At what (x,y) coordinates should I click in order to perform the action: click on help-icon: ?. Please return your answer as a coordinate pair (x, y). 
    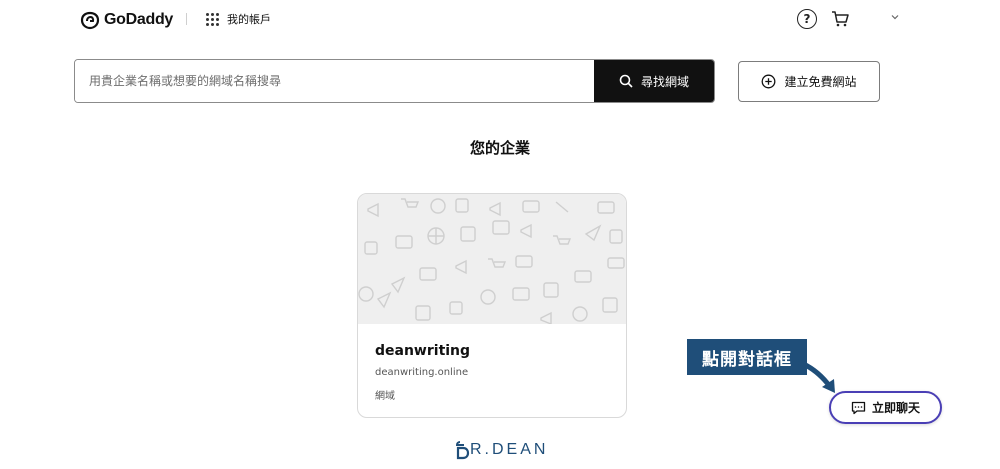
    Looking at the image, I should click on (807, 19).